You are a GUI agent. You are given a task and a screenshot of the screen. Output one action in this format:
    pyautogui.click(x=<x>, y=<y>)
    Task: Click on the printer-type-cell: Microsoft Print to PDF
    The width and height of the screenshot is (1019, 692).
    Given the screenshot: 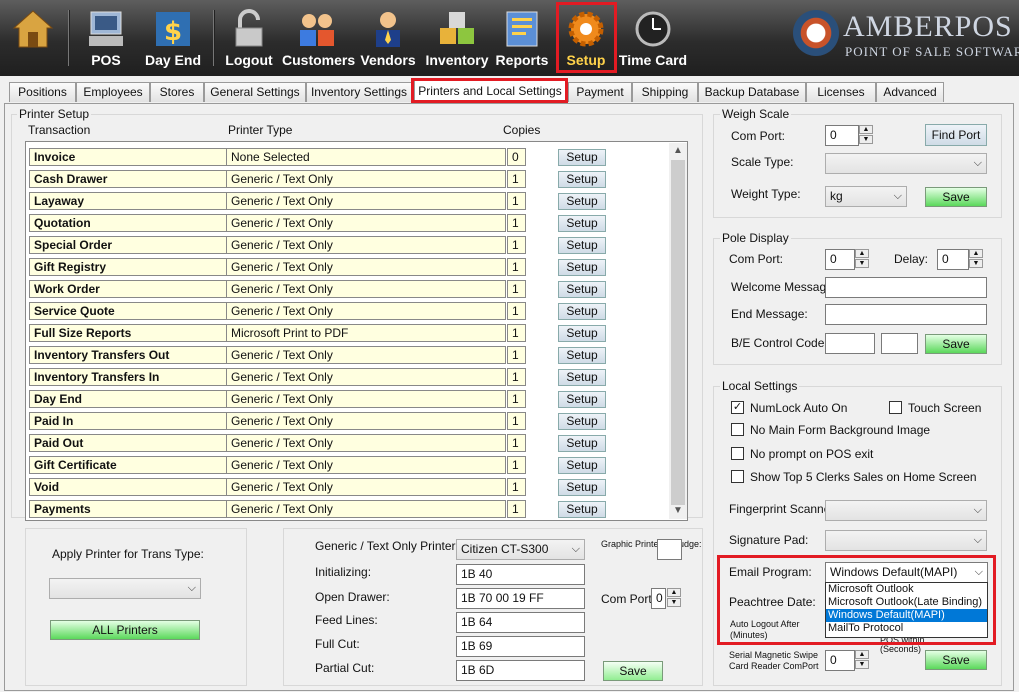 What is the action you would take?
    pyautogui.click(x=366, y=333)
    